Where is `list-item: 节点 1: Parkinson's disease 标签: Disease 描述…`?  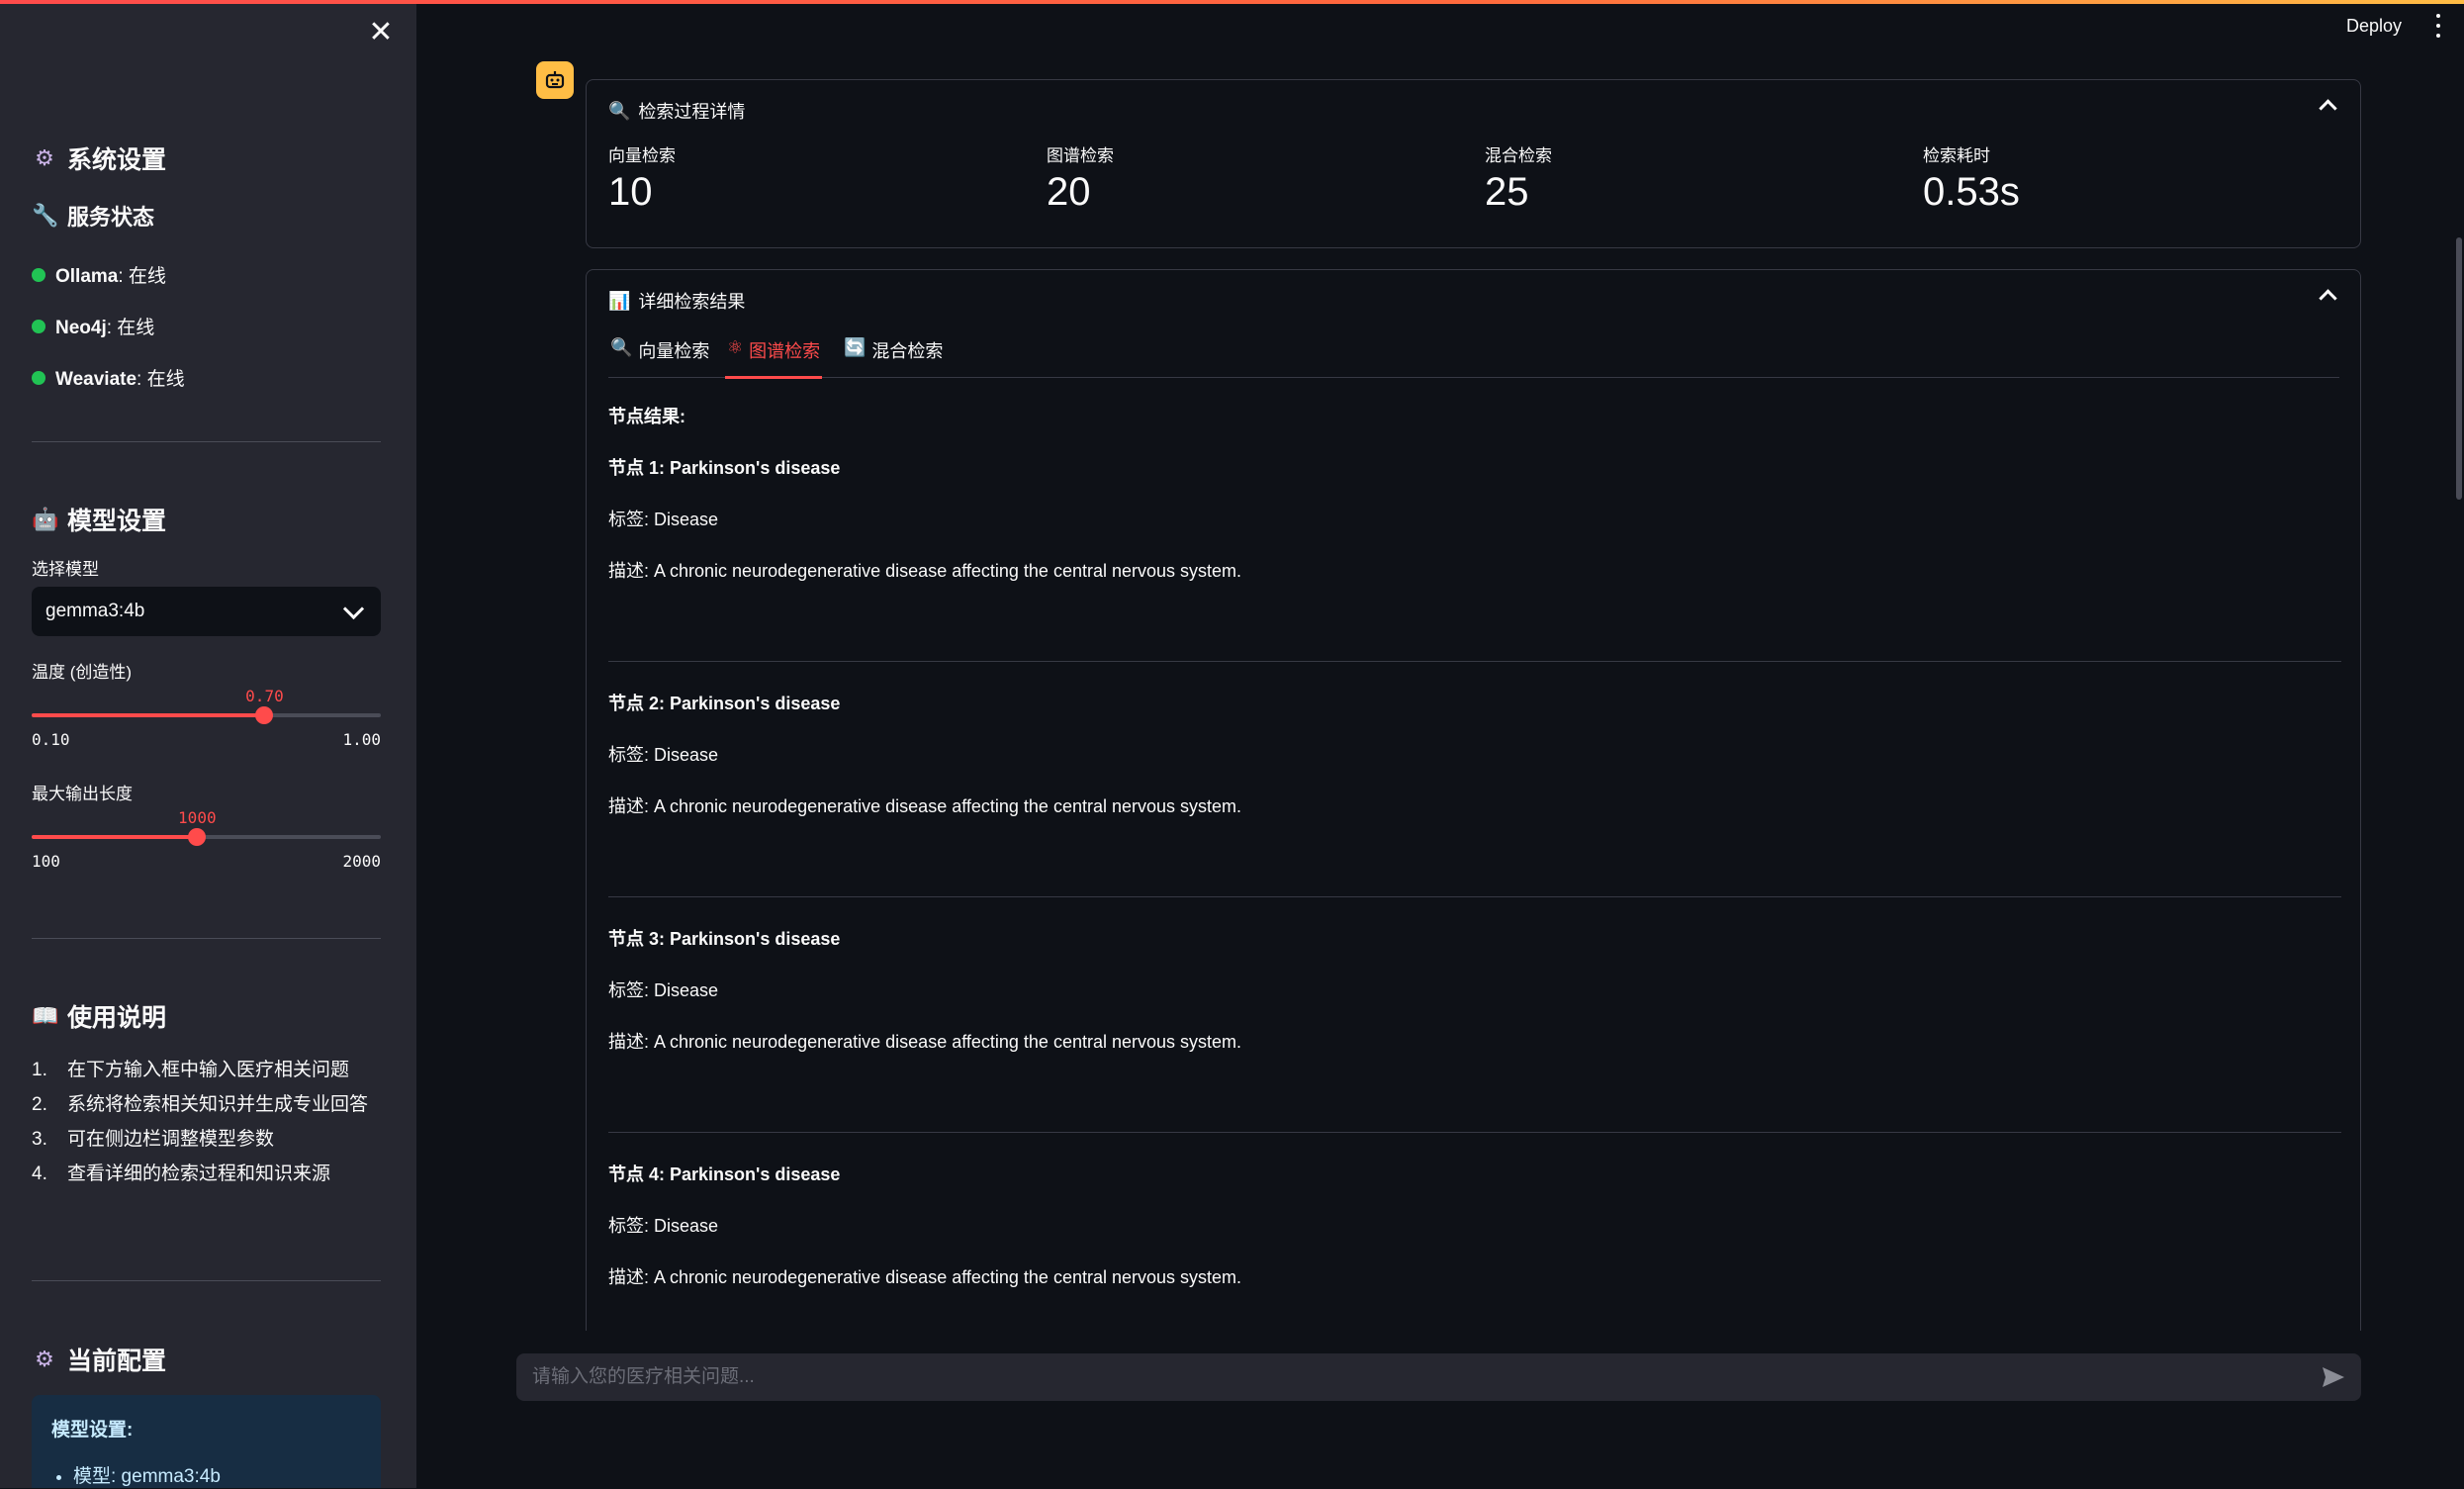 list-item: 节点 1: Parkinson's disease 标签: Disease 描述… is located at coordinates (1474, 544).